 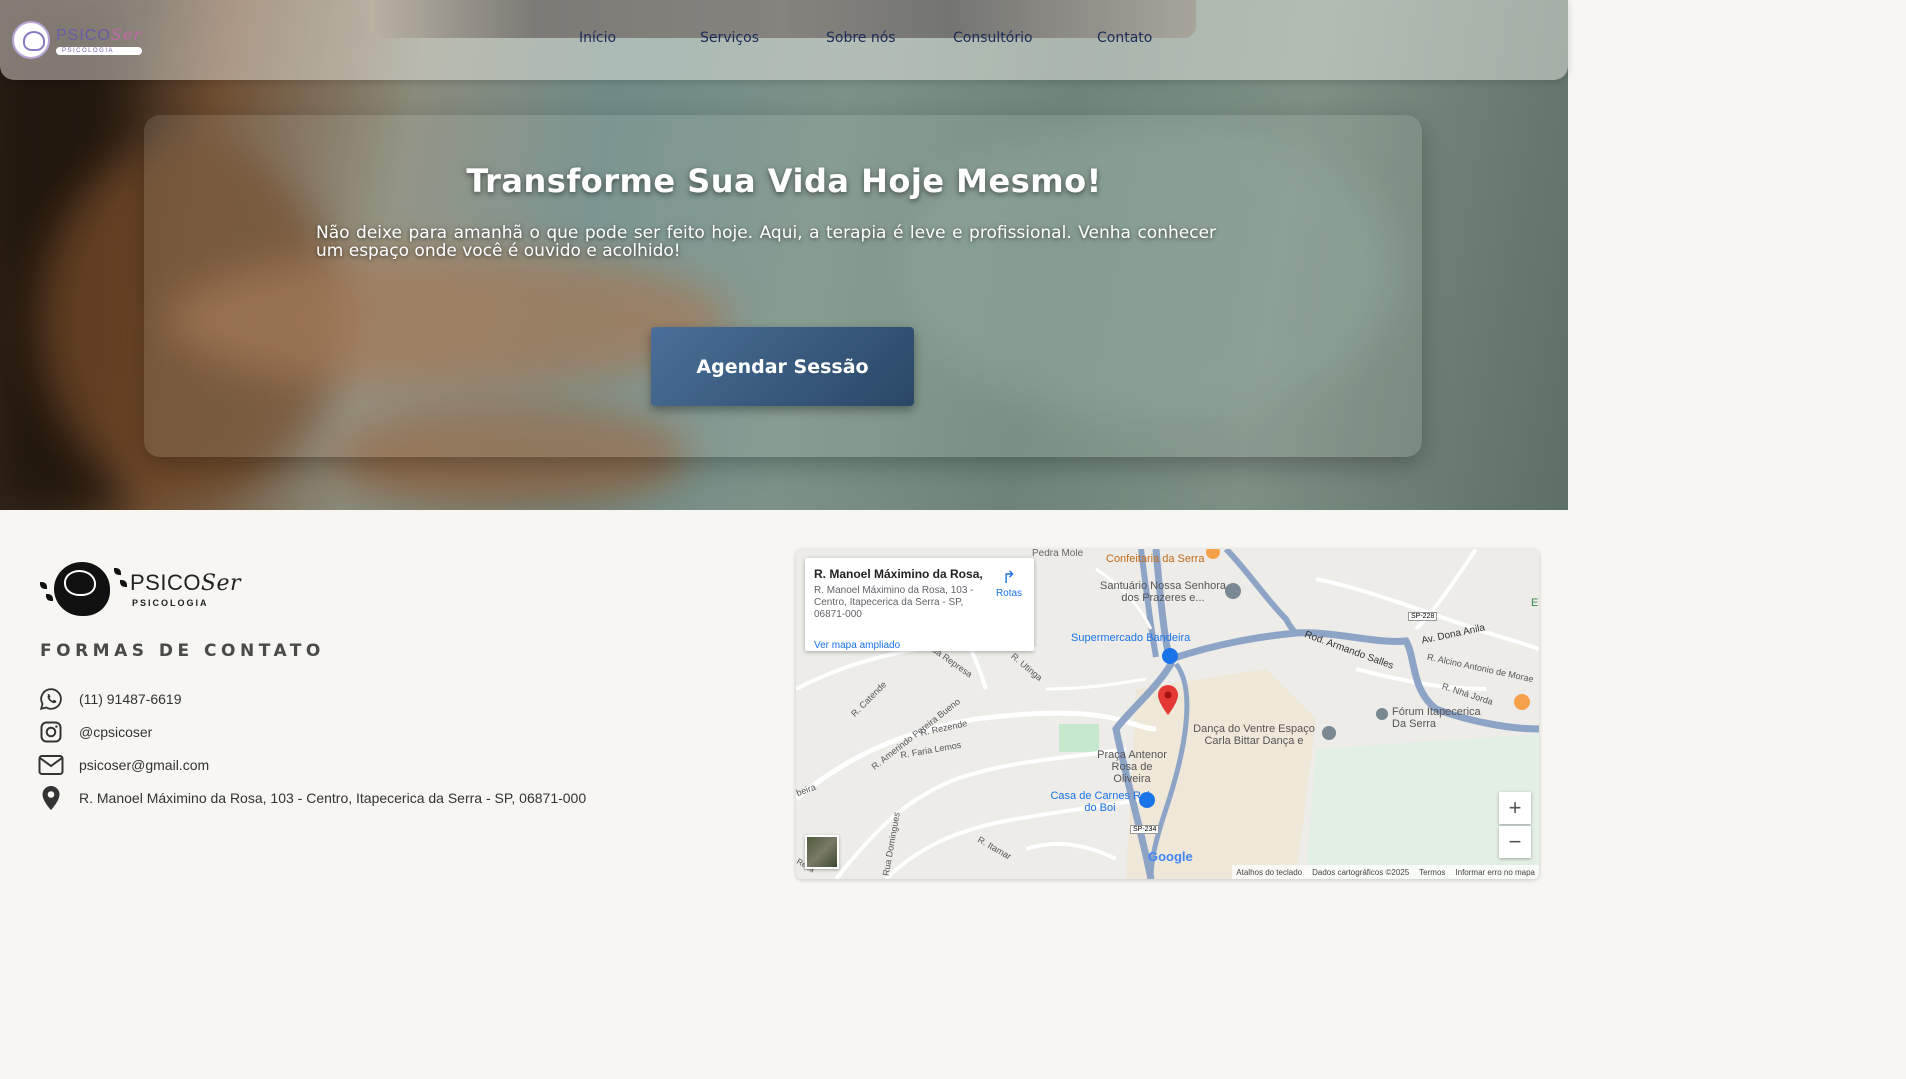 I want to click on schedule-session-button: Agendar Sessão, so click(x=782, y=366).